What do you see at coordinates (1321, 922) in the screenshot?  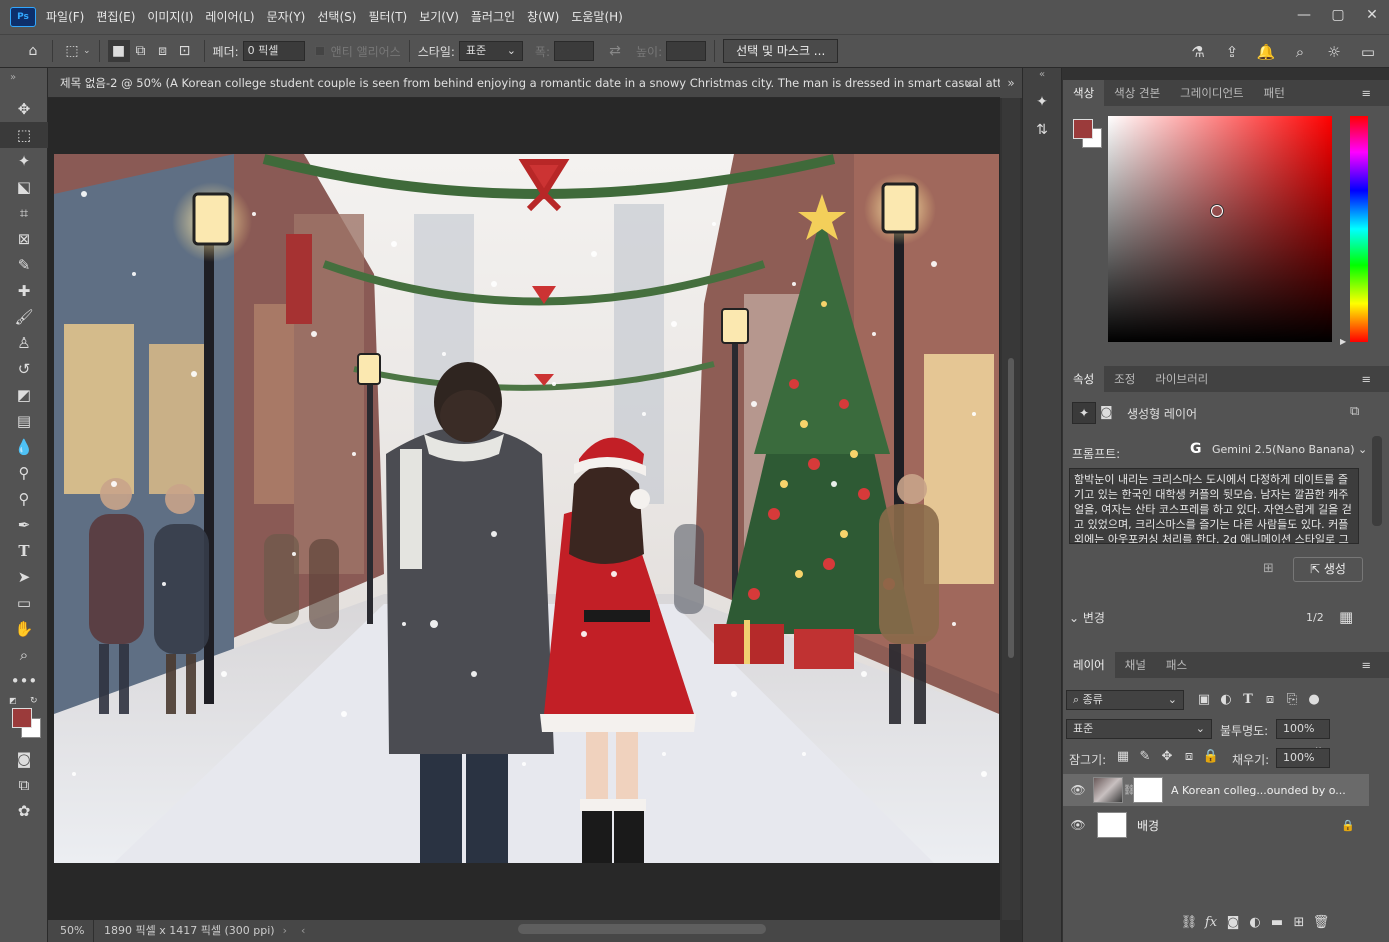 I see `delete-layer-icon: 🗑` at bounding box center [1321, 922].